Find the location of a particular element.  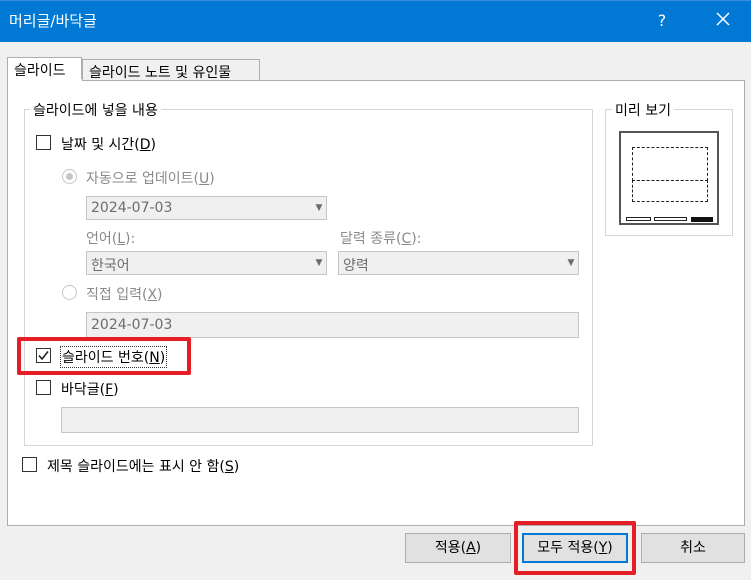

footer-checkbox is located at coordinates (43, 387).